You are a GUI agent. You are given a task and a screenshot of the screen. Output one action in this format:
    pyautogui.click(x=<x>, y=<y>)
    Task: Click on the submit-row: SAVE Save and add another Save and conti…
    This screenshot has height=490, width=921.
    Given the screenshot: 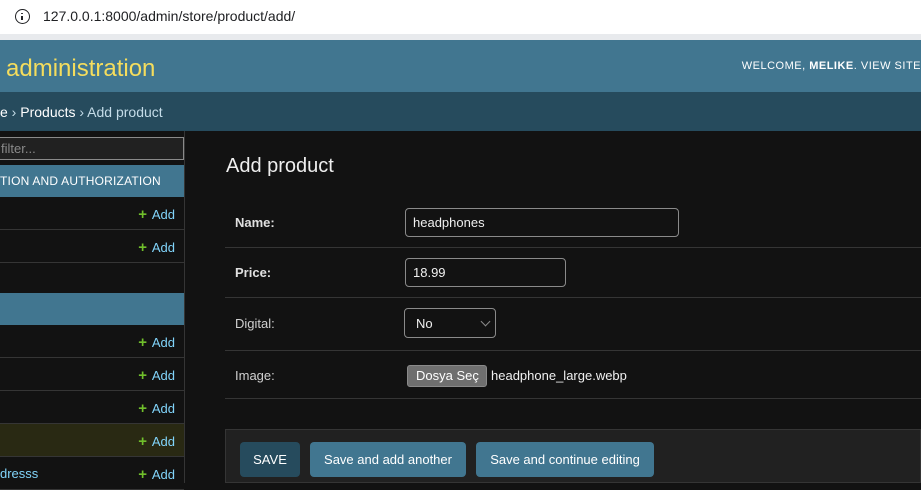 What is the action you would take?
    pyautogui.click(x=573, y=456)
    